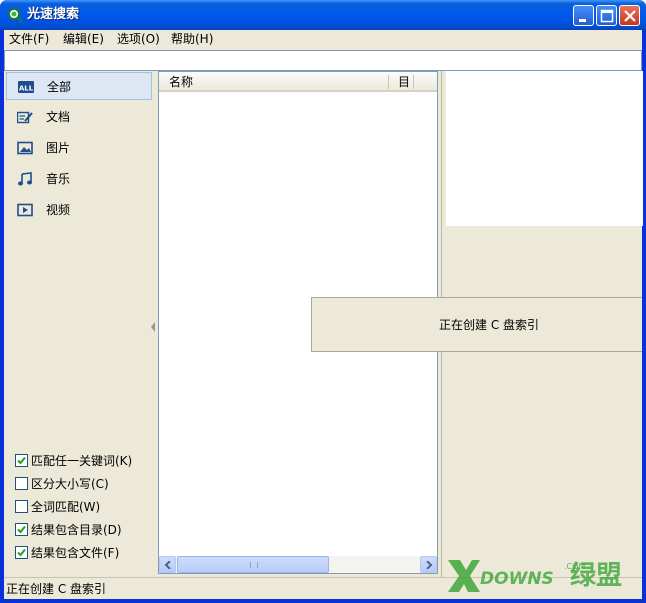 This screenshot has height=603, width=646. What do you see at coordinates (58, 117) in the screenshot?
I see `sidebar-item-label: 文档` at bounding box center [58, 117].